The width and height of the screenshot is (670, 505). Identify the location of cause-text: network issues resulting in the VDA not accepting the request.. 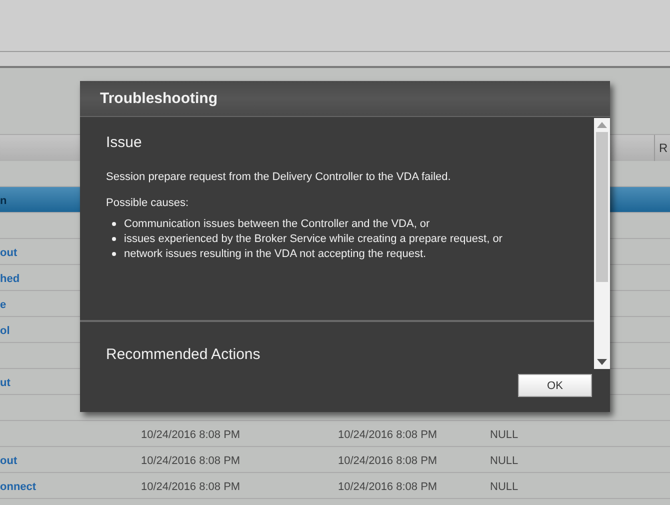
(275, 254).